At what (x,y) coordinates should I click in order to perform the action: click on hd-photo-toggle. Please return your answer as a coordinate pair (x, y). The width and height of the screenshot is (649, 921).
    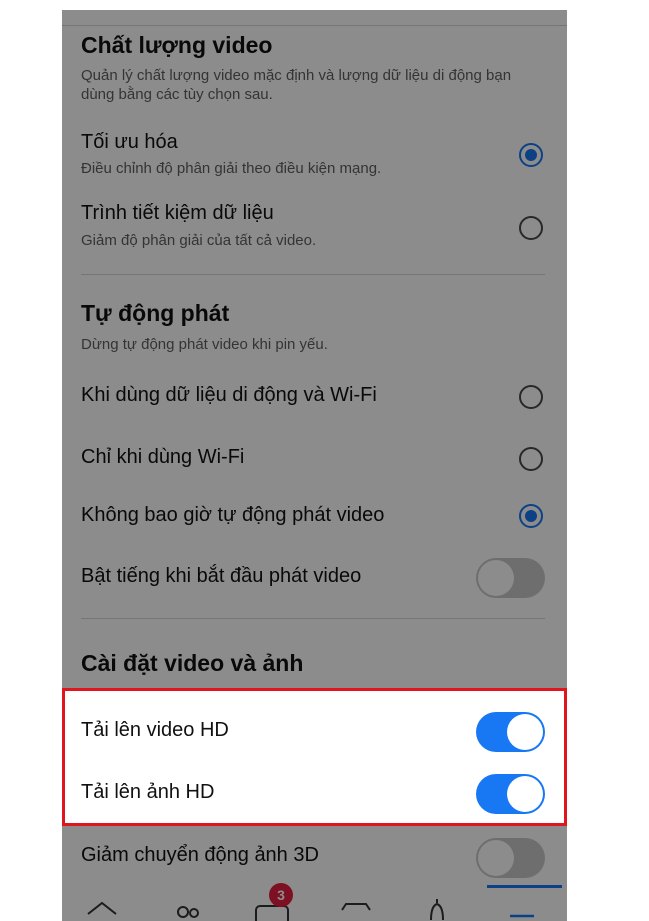
    Looking at the image, I should click on (510, 794).